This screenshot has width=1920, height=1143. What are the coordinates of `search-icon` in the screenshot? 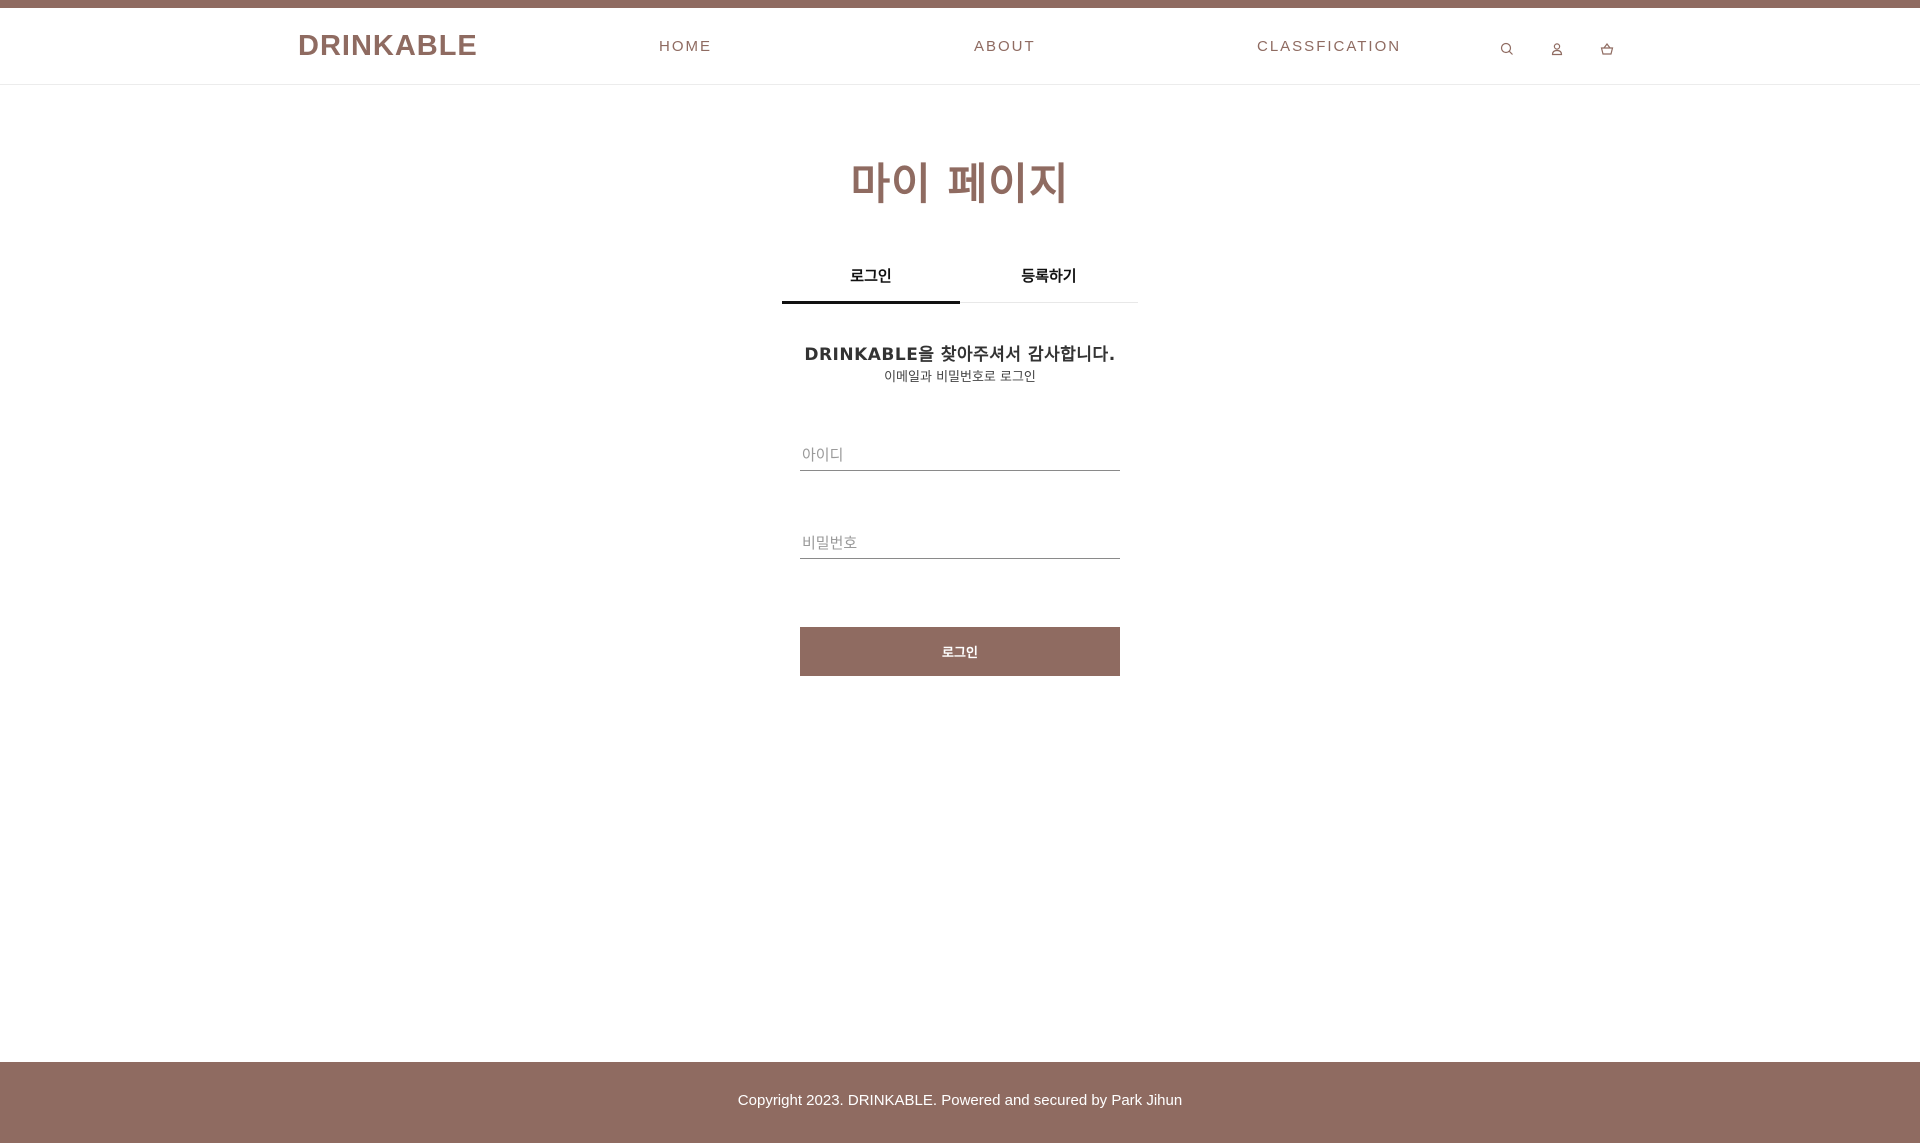 It's located at (1507, 49).